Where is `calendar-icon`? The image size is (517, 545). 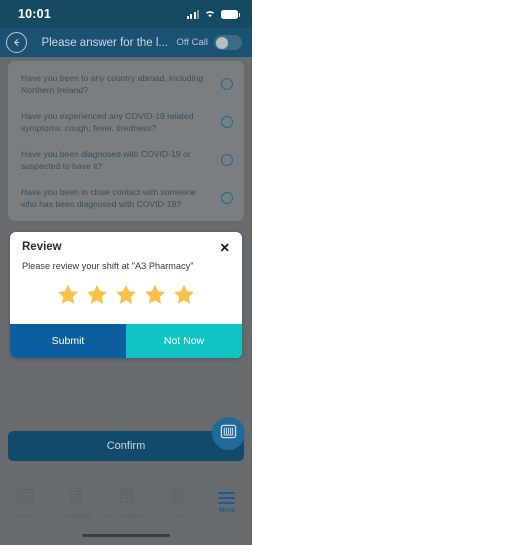
calendar-icon is located at coordinates (25, 498).